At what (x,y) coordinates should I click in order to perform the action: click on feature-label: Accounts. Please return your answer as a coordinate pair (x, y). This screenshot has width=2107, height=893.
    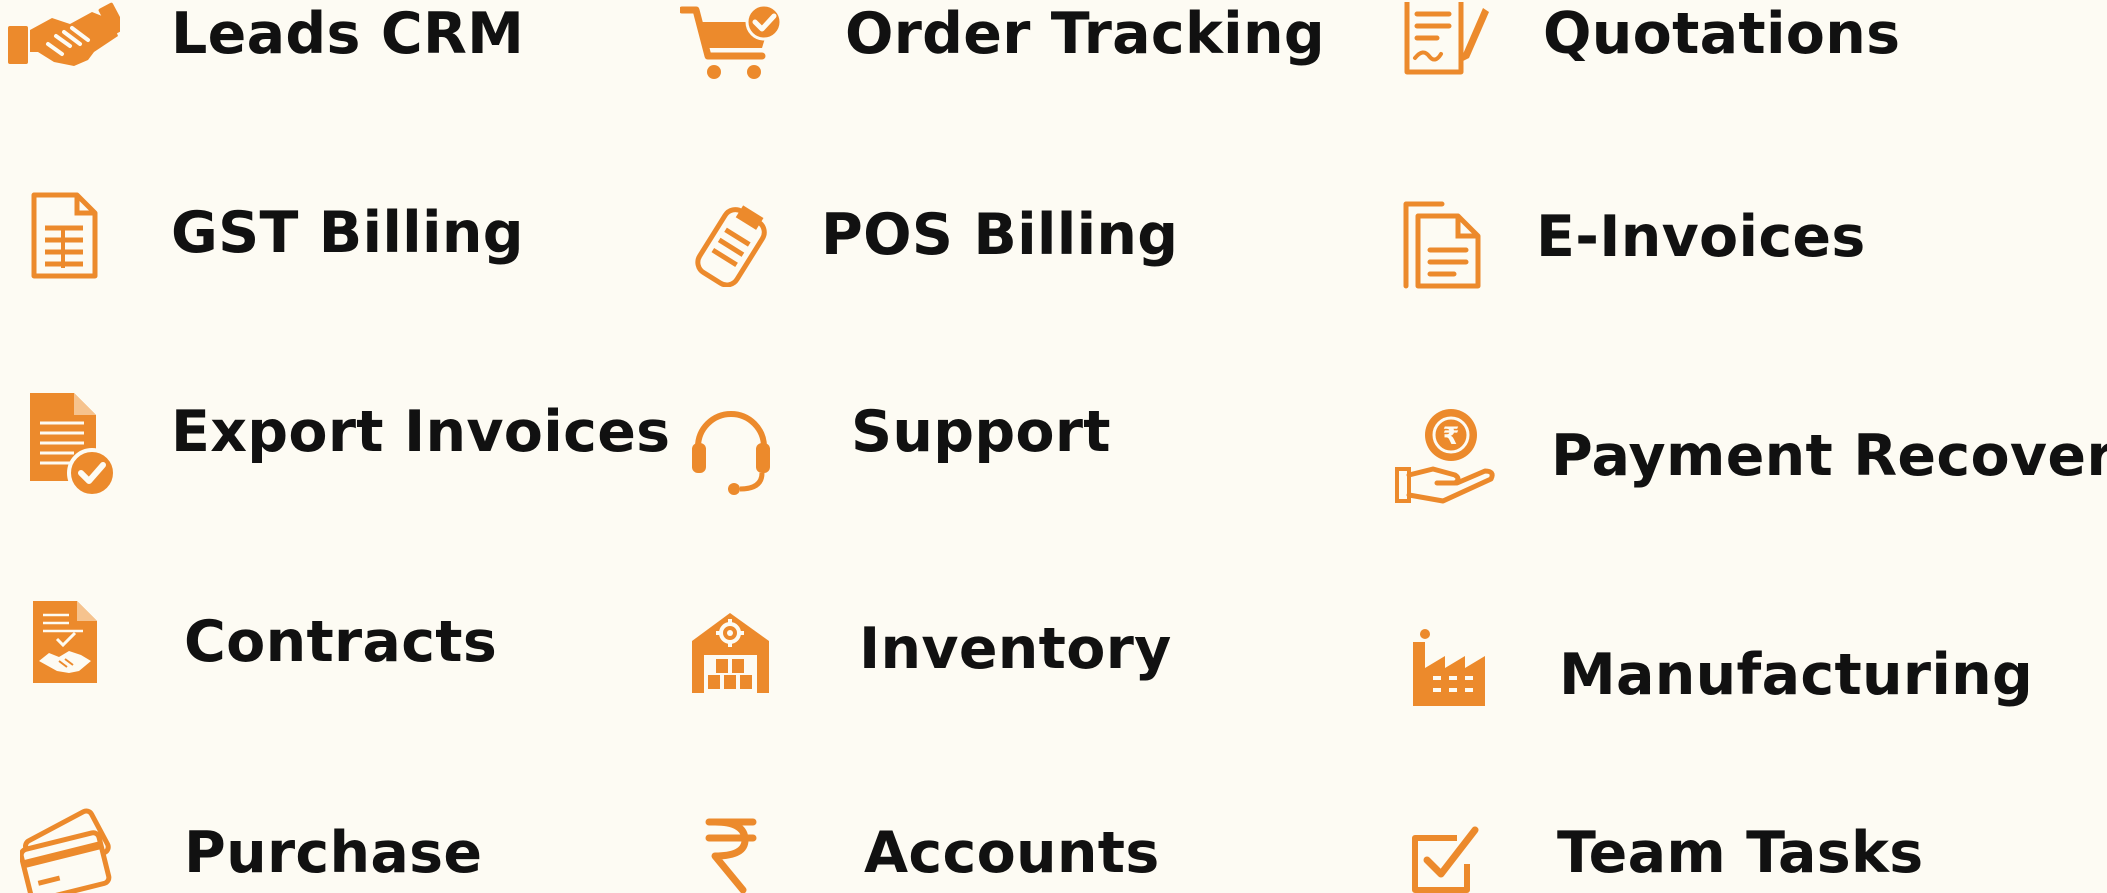
    Looking at the image, I should click on (1012, 853).